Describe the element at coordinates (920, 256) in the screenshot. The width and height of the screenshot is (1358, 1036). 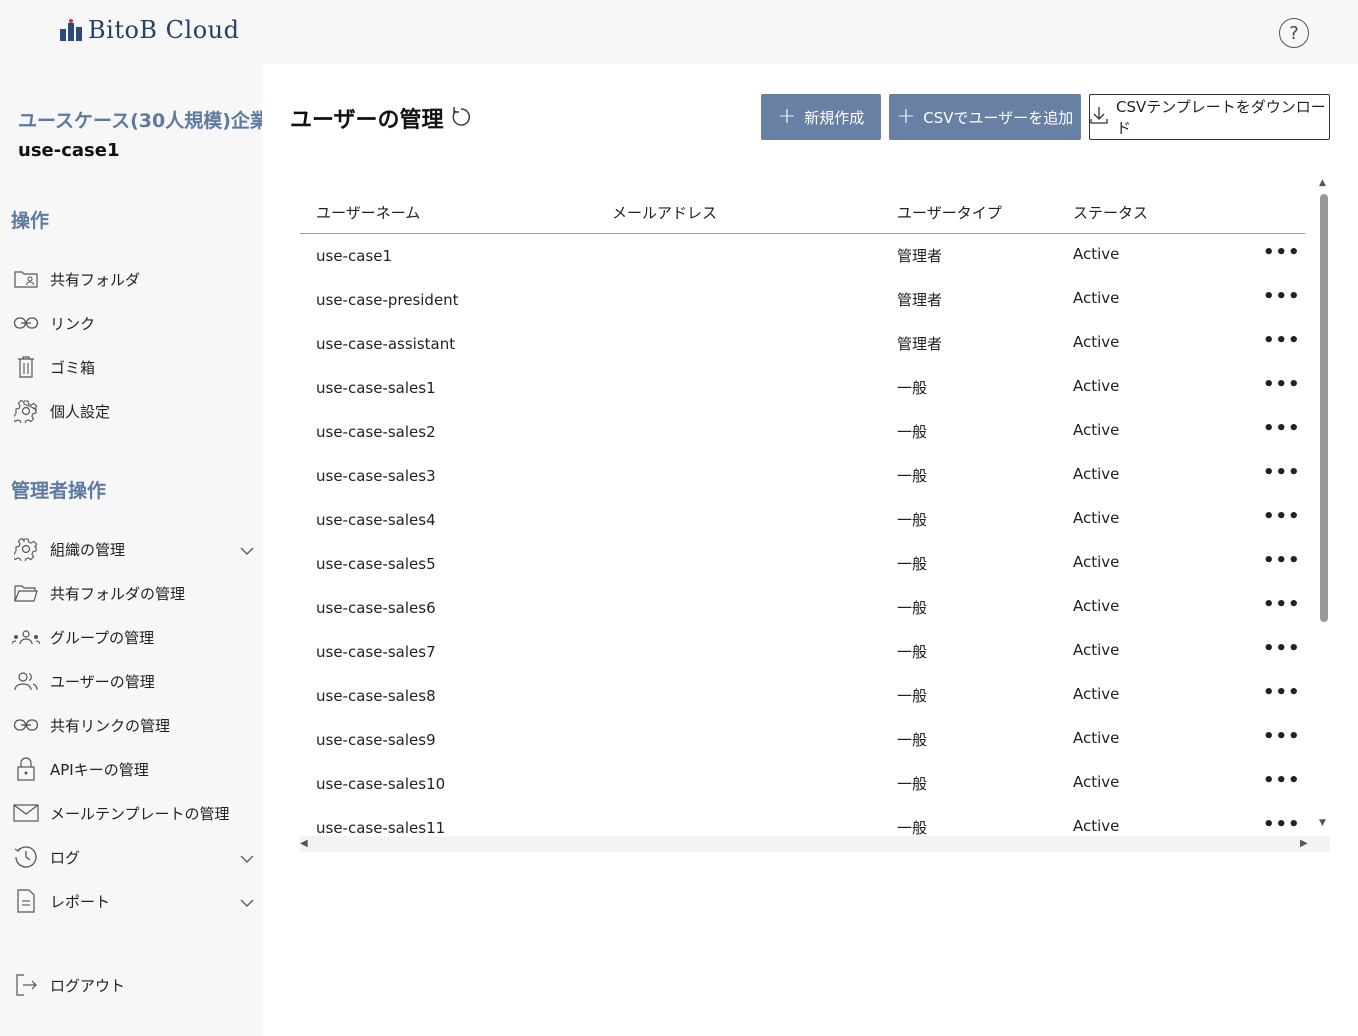
I see `cell-user-type: 管理者` at that location.